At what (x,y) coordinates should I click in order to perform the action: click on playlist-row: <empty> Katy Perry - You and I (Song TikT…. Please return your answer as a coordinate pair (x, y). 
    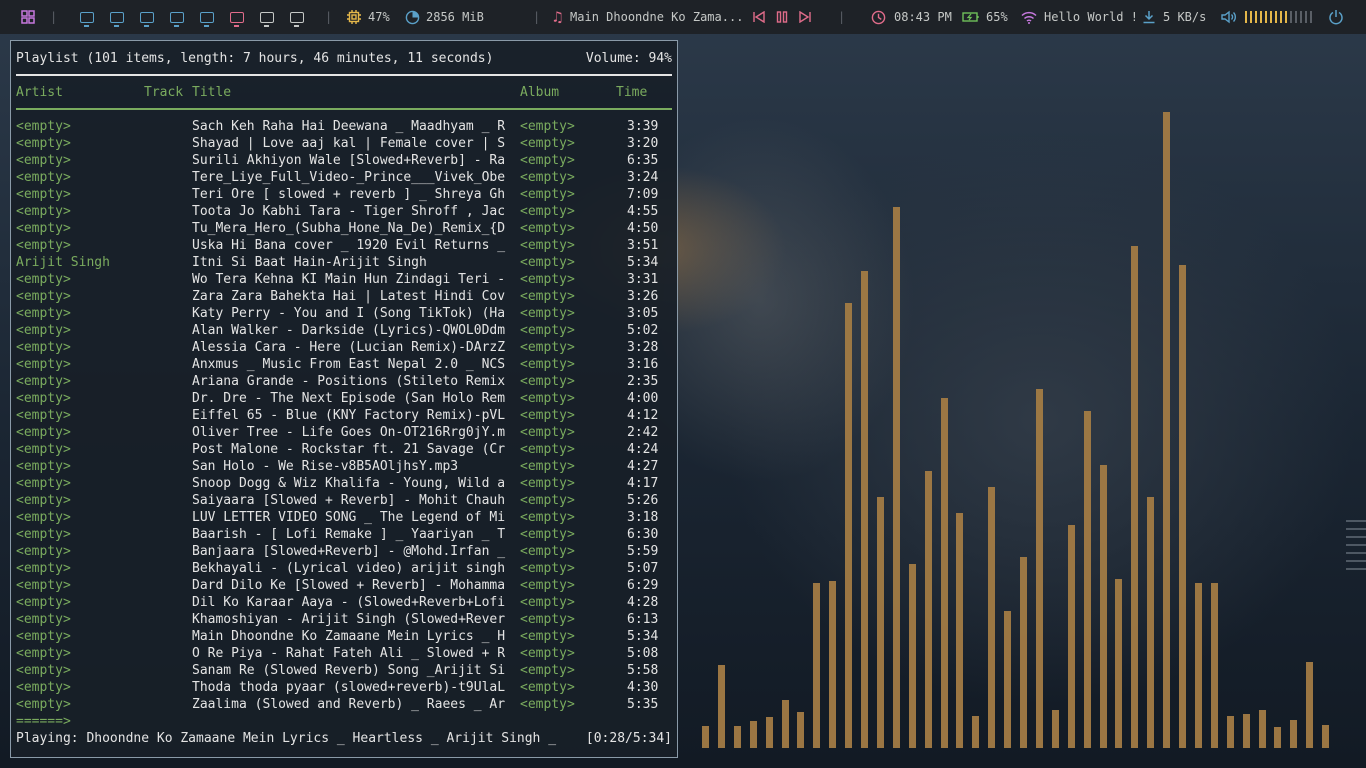
    Looking at the image, I should click on (344, 313).